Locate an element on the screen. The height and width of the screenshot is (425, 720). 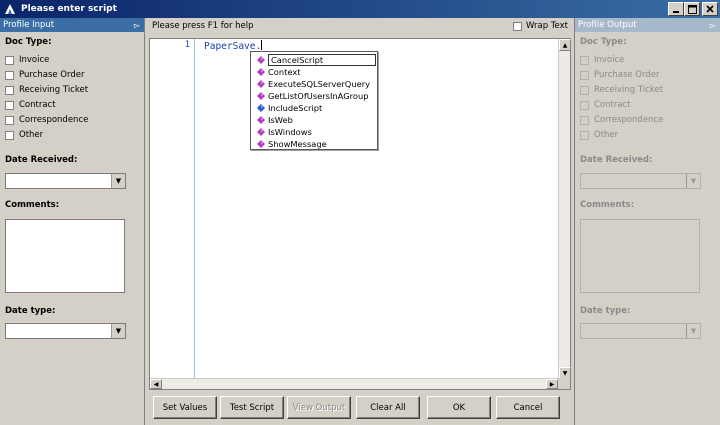
autocomplete-label: Context is located at coordinates (284, 72).